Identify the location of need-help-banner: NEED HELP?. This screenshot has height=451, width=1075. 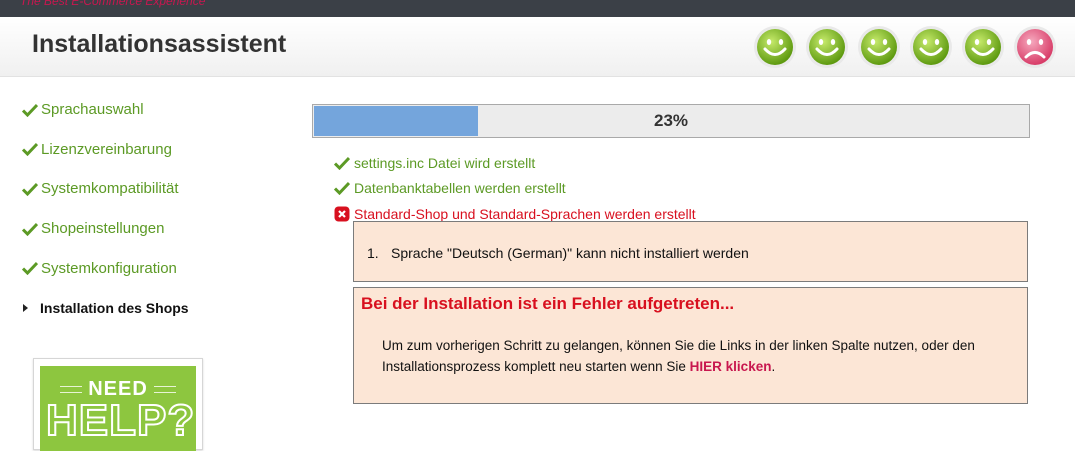
(118, 404).